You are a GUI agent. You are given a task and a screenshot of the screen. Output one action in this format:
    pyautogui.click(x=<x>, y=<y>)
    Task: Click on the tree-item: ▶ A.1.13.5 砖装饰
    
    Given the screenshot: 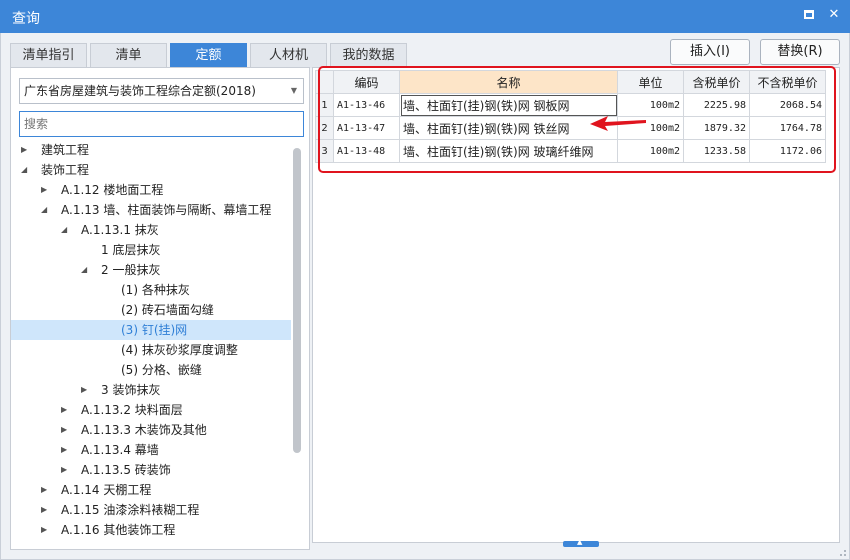 What is the action you would take?
    pyautogui.click(x=151, y=470)
    